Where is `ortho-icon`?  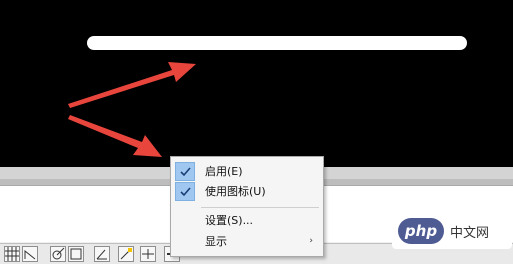 ortho-icon is located at coordinates (58, 254).